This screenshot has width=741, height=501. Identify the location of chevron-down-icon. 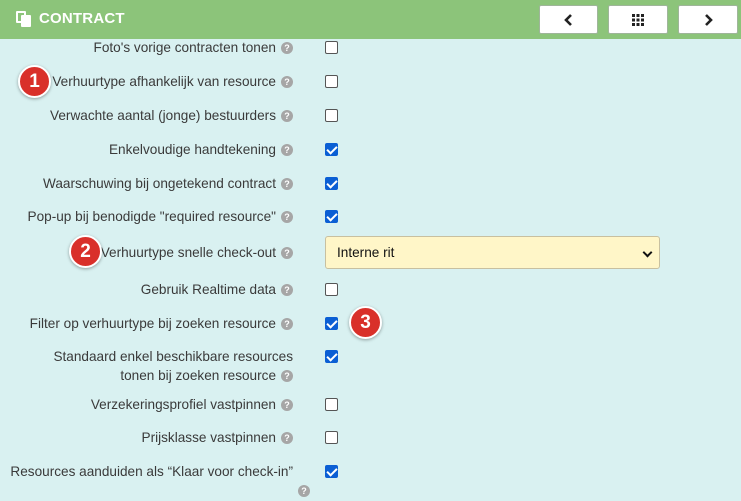
(647, 252).